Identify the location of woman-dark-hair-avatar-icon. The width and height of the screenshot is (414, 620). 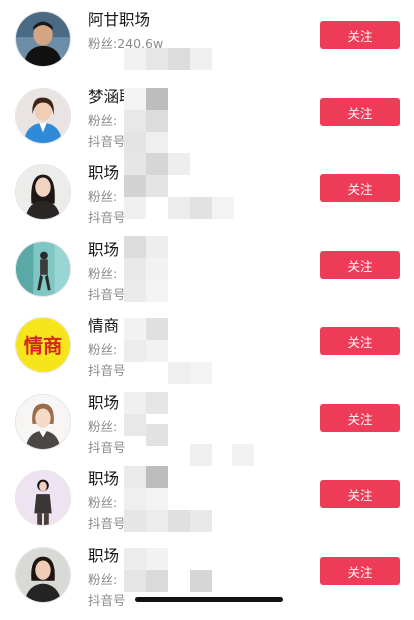
(43, 192).